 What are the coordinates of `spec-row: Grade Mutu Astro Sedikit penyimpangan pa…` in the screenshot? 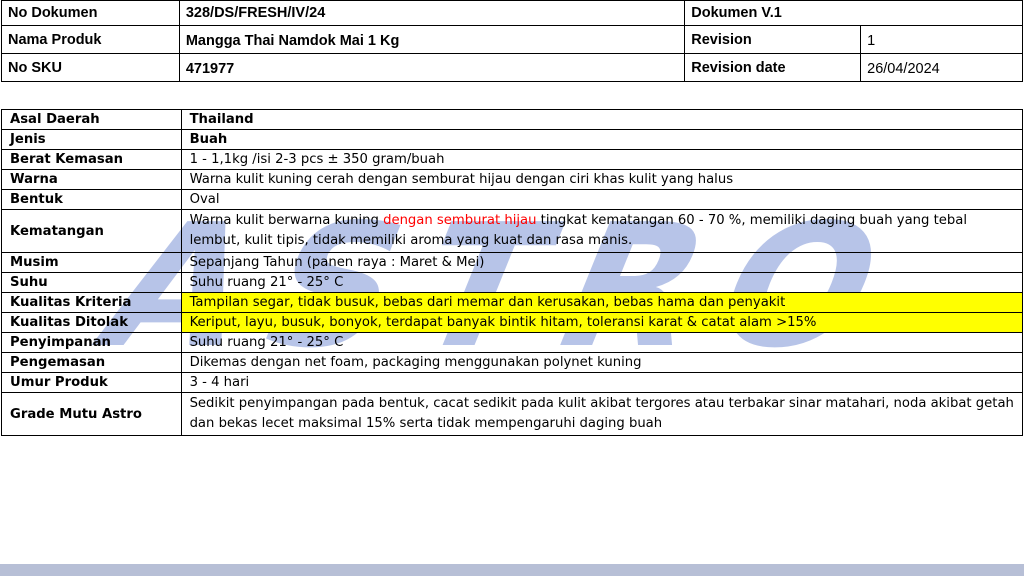 It's located at (512, 414).